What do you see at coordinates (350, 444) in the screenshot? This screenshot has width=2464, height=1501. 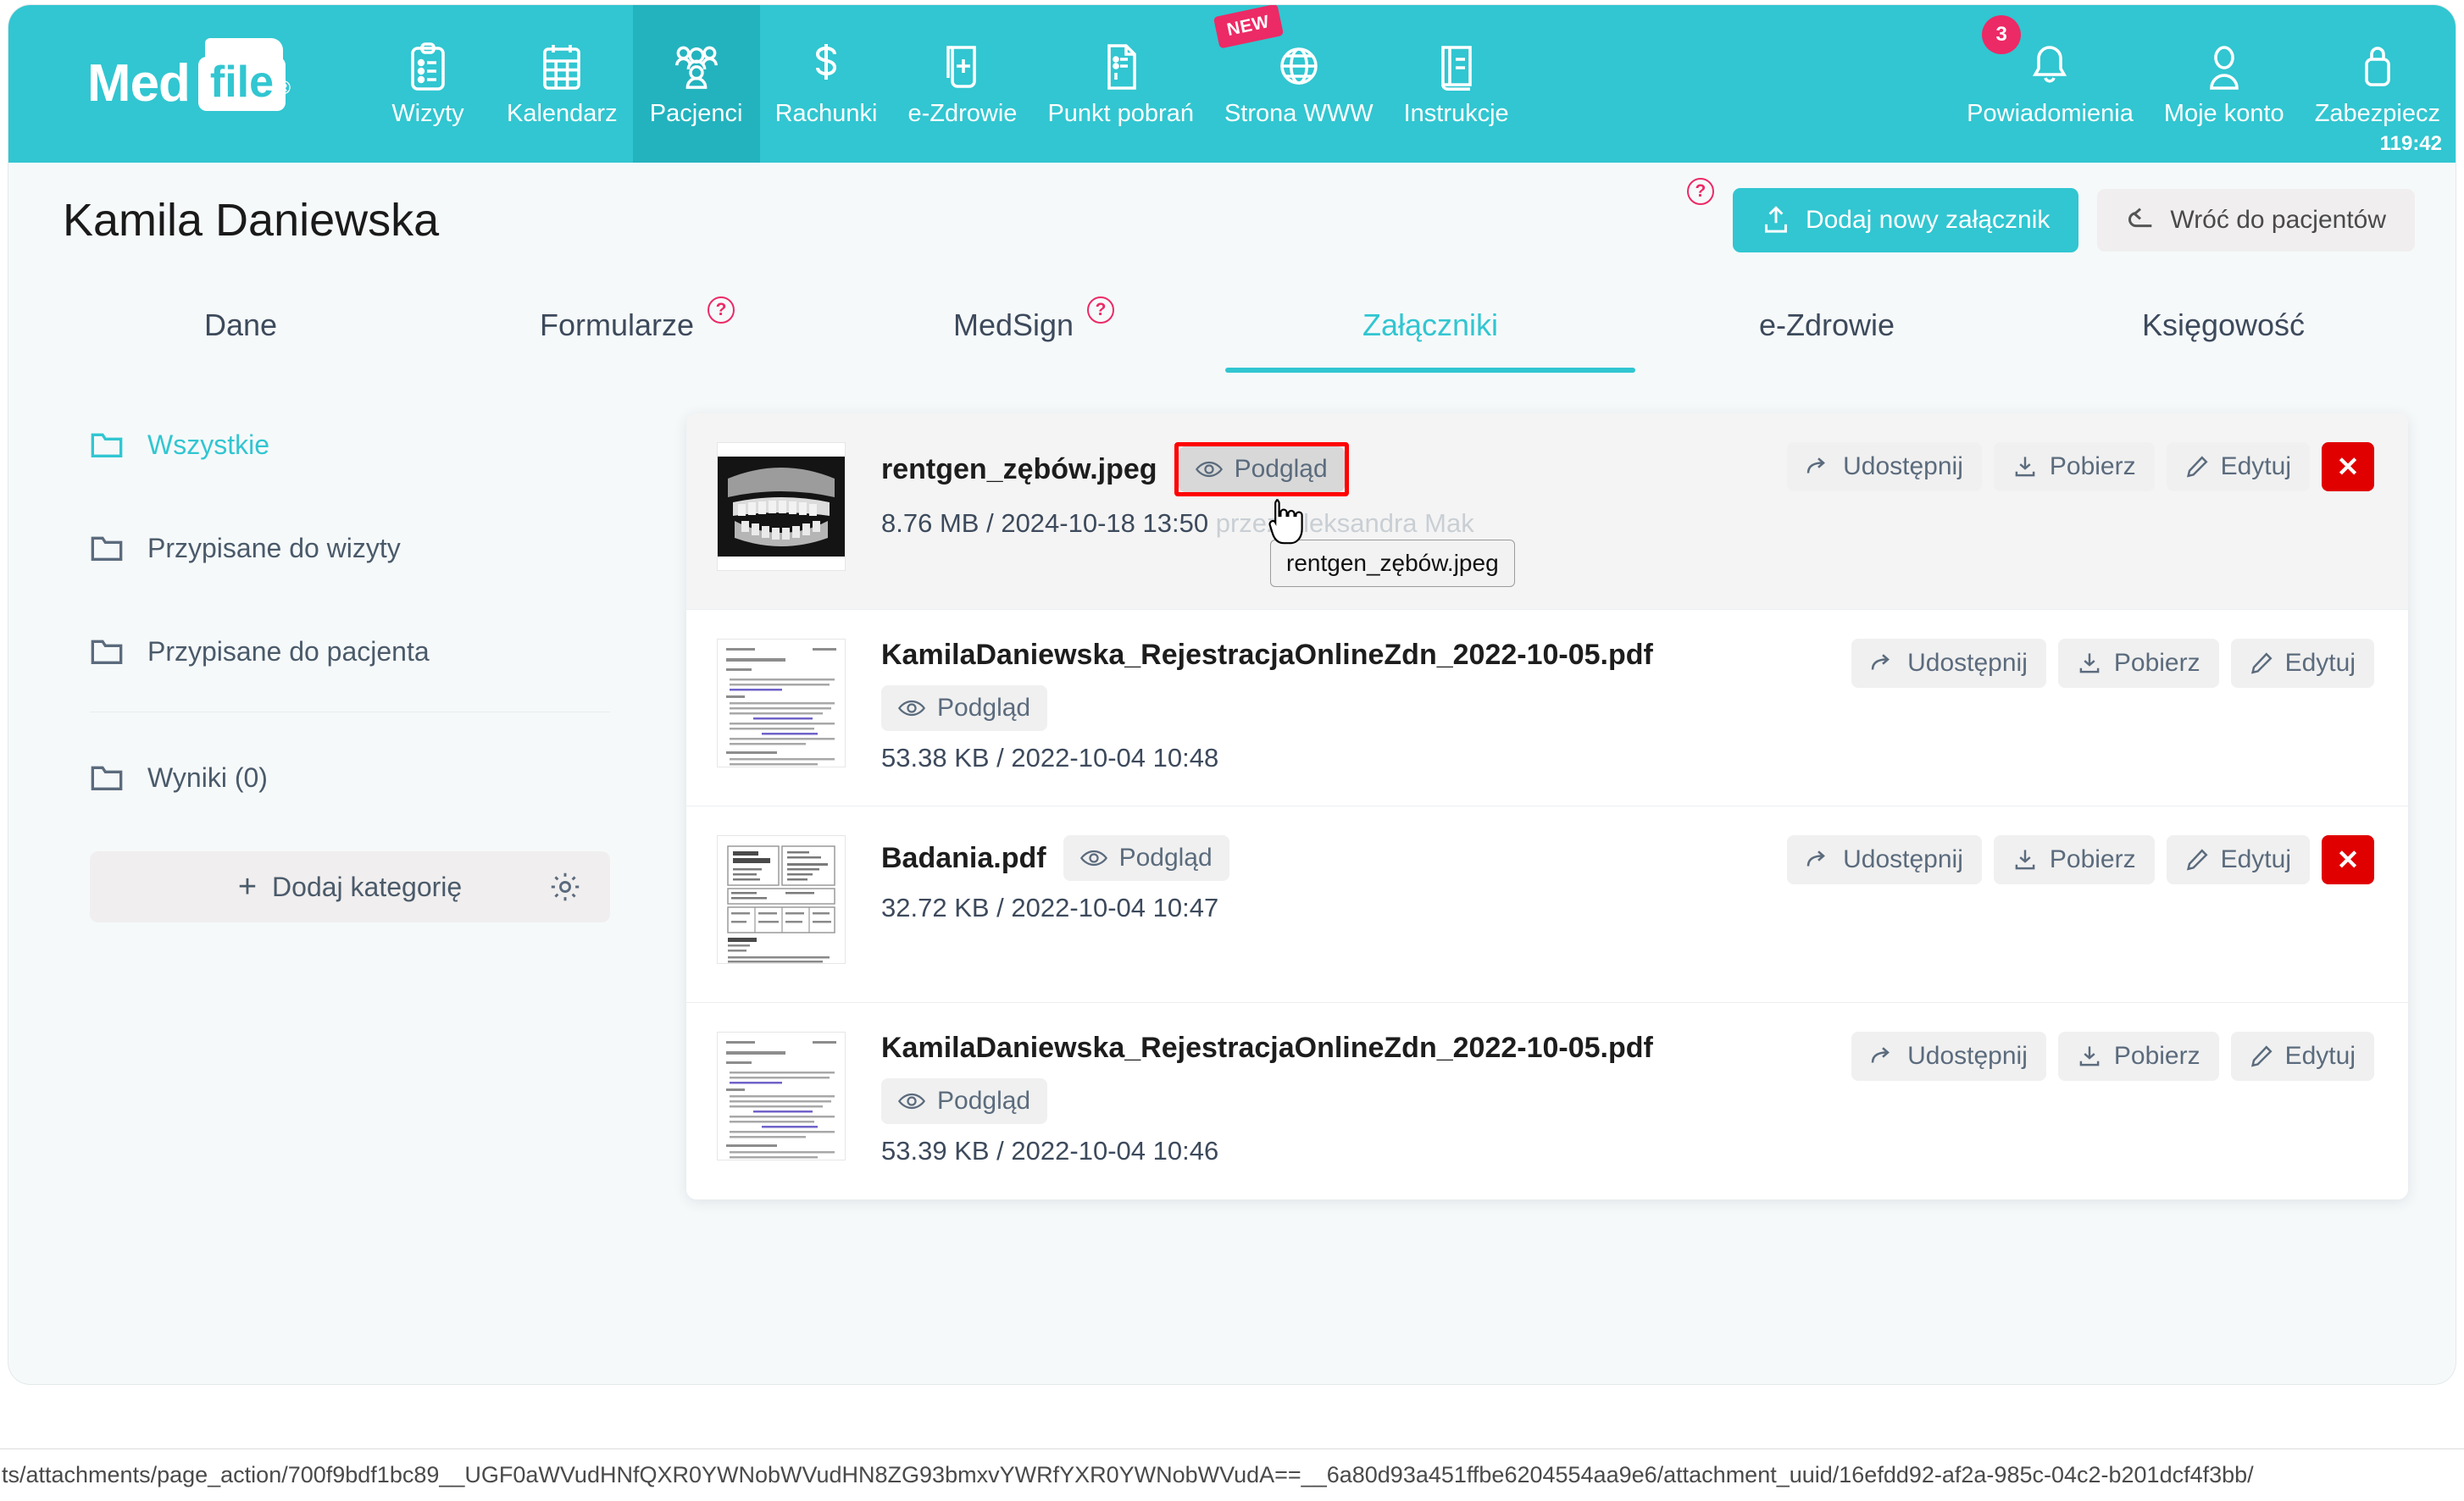 I see `category-wszystkie: Wszystkie` at bounding box center [350, 444].